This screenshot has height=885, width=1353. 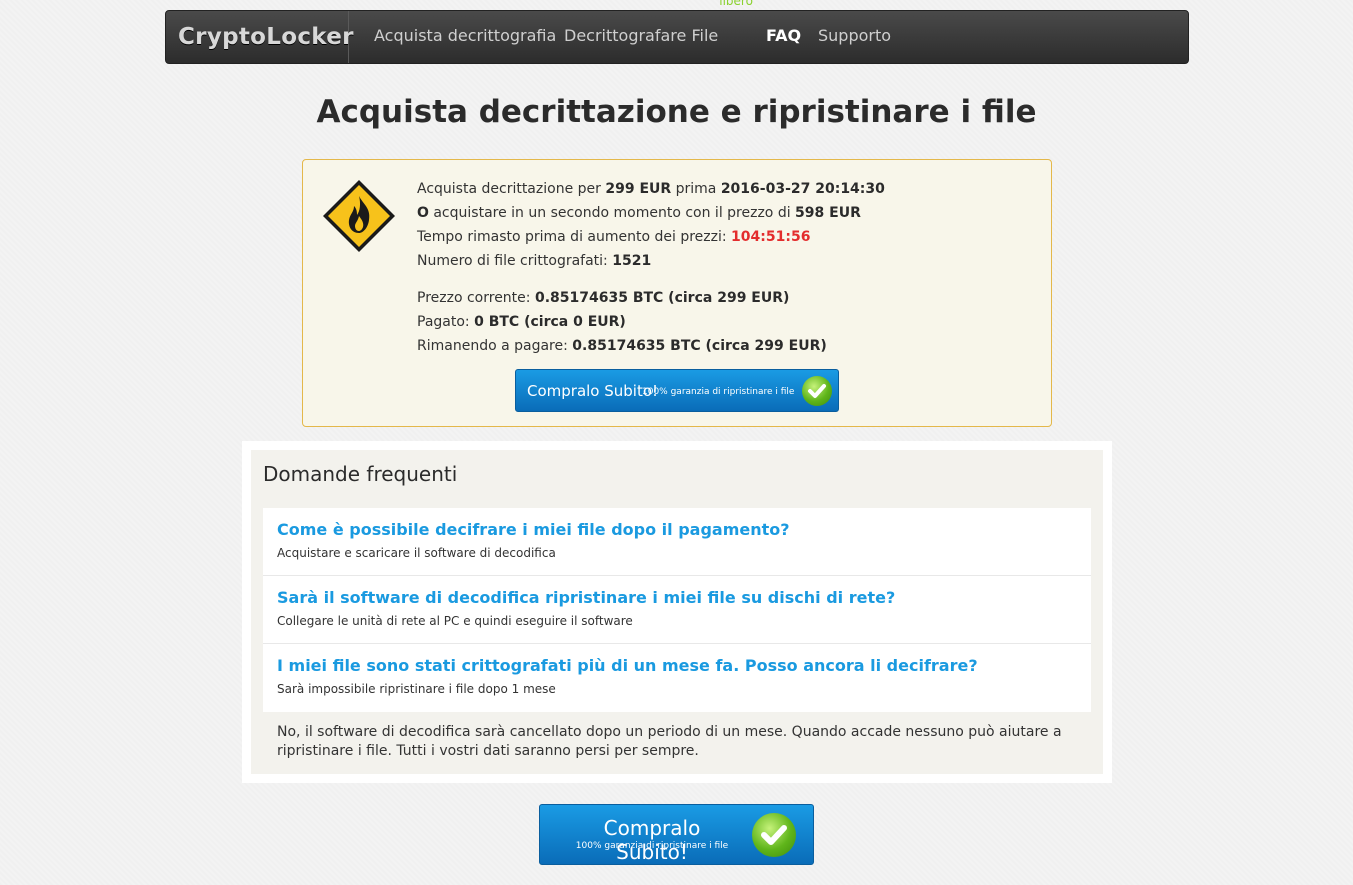 I want to click on buy-button-sub: 100% garanzia di ripristinare i file, so click(x=718, y=392).